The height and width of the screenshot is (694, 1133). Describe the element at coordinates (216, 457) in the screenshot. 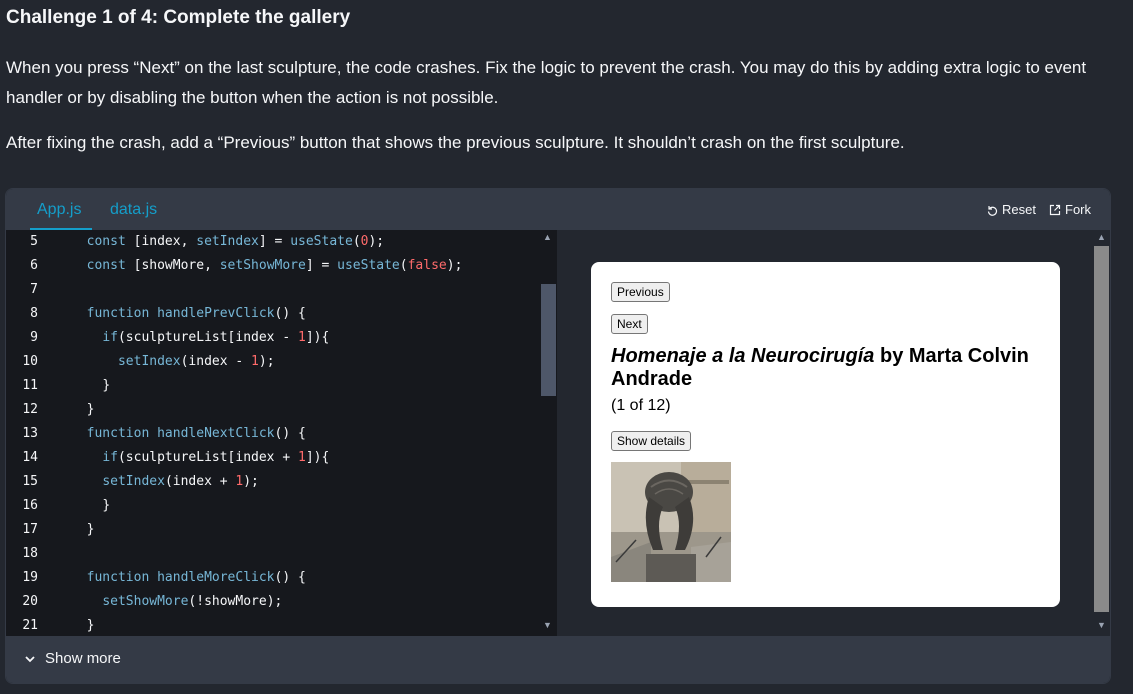

I see `code-text: if(sculptureList[index + 1]){` at that location.